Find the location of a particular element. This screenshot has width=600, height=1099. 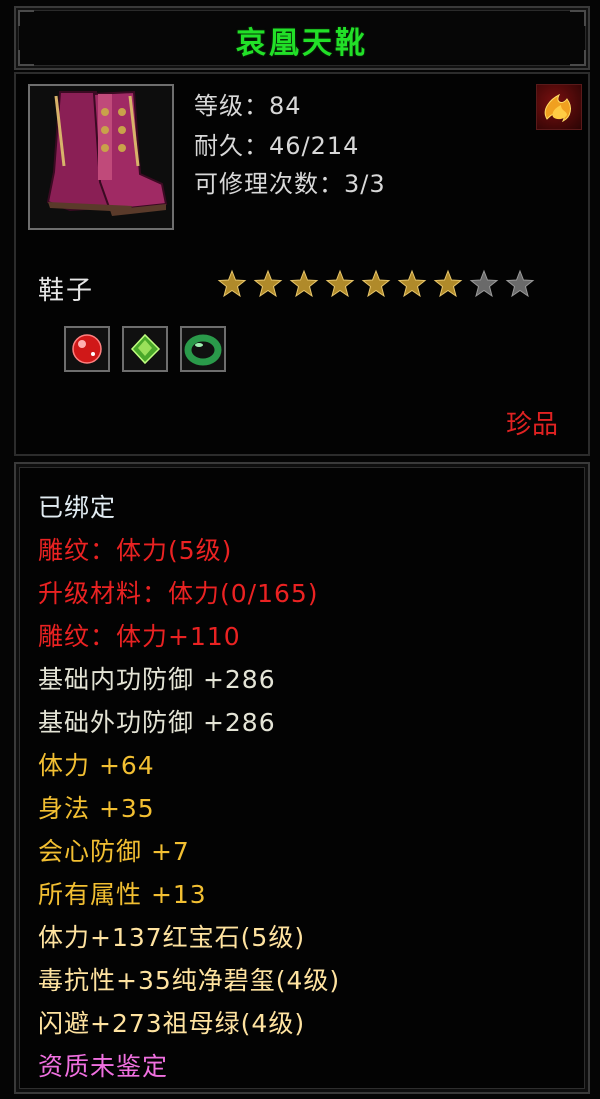

item-repair-count: 可修理次数：3/3 is located at coordinates (290, 184).